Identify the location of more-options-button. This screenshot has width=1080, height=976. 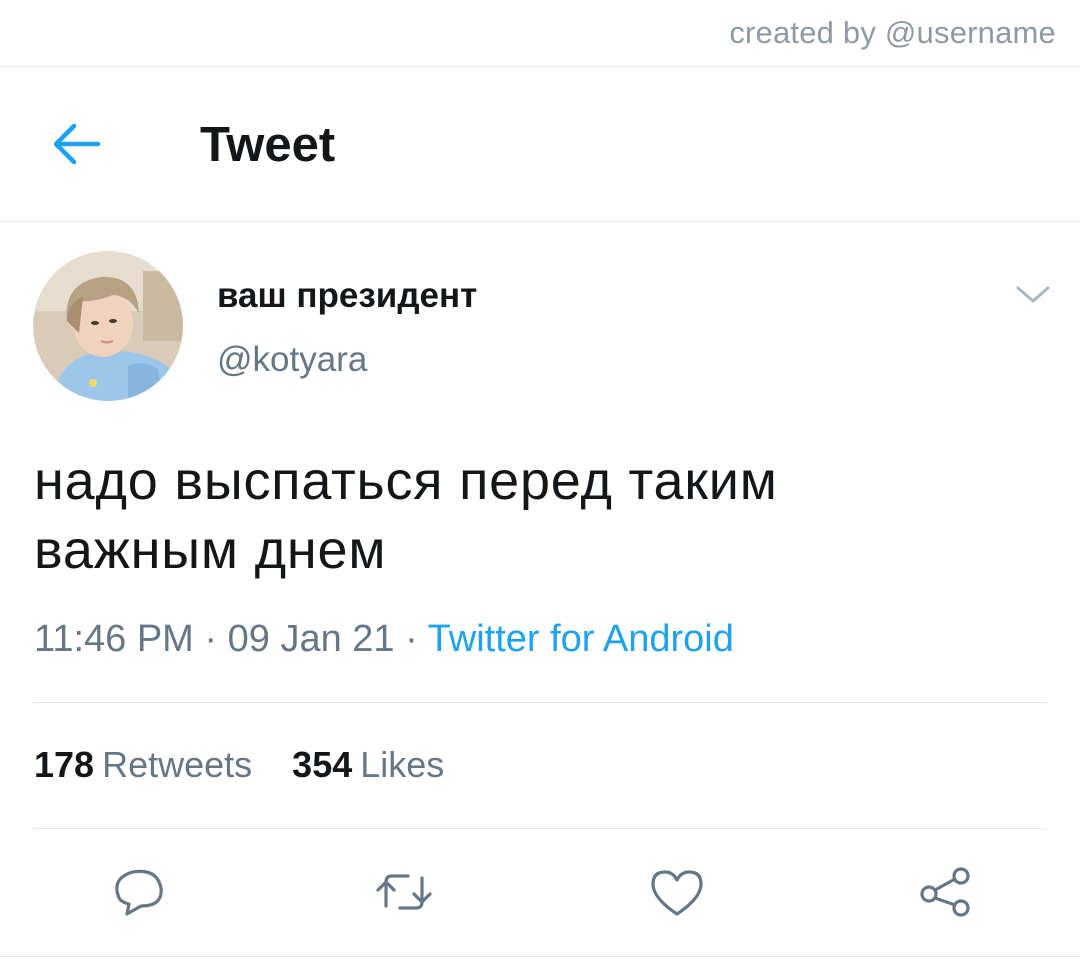
(1033, 294).